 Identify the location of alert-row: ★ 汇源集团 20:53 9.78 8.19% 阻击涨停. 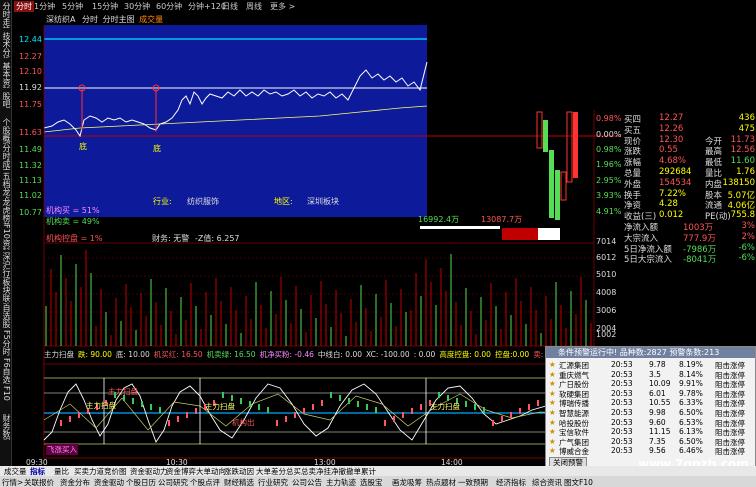
(651, 365).